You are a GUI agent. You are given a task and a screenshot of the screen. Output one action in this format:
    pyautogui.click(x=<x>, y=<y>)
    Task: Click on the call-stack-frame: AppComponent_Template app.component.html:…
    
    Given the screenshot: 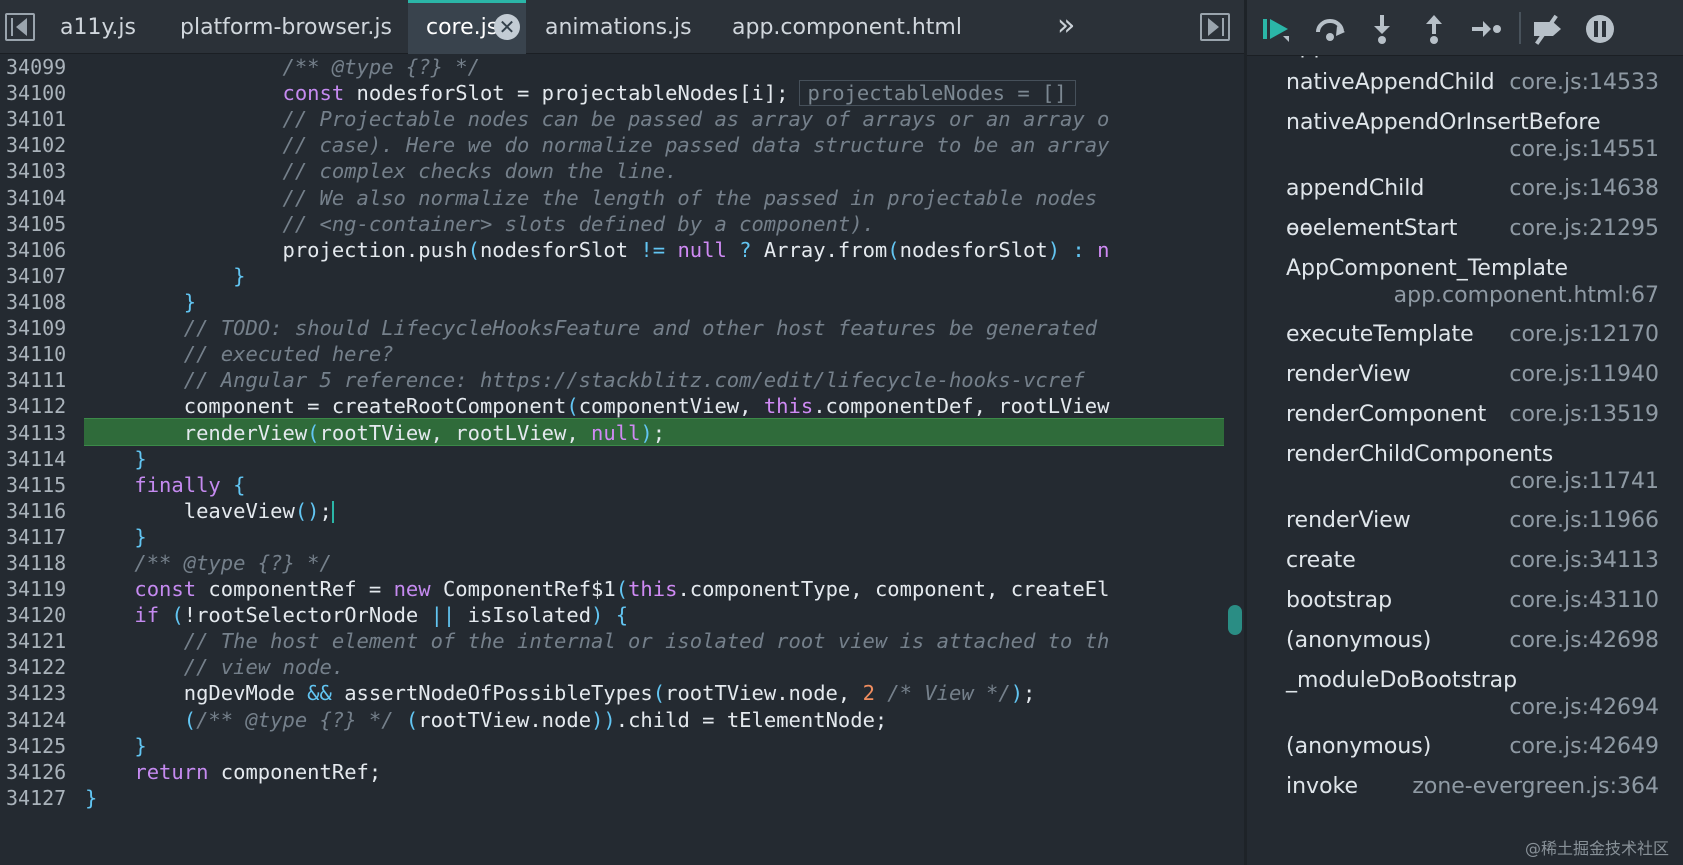 What is the action you would take?
    pyautogui.click(x=1465, y=289)
    